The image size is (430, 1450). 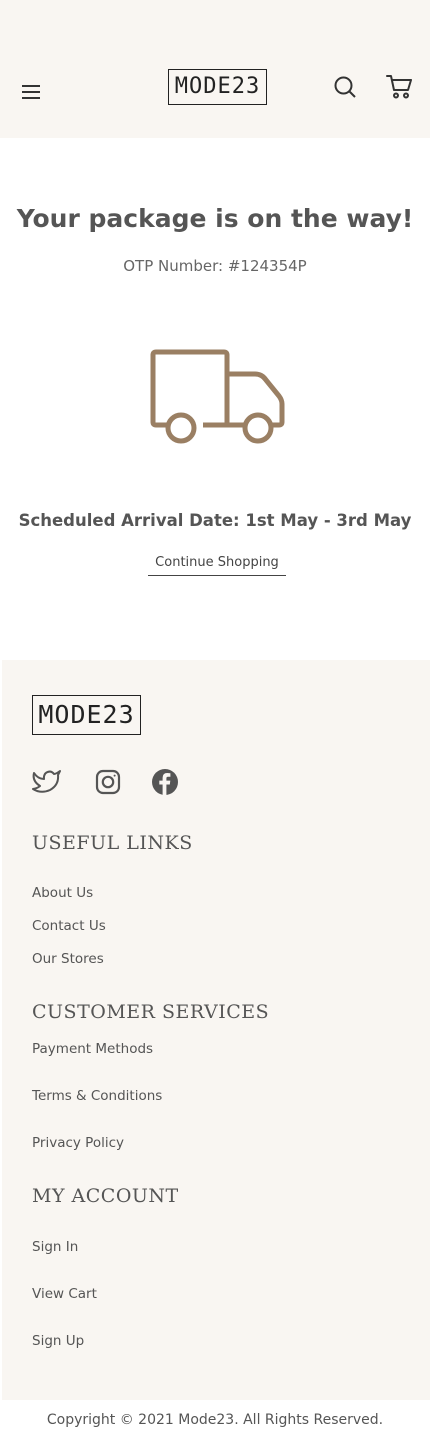 I want to click on footer-link-terms-conditions: Terms & Conditions, so click(x=97, y=1096).